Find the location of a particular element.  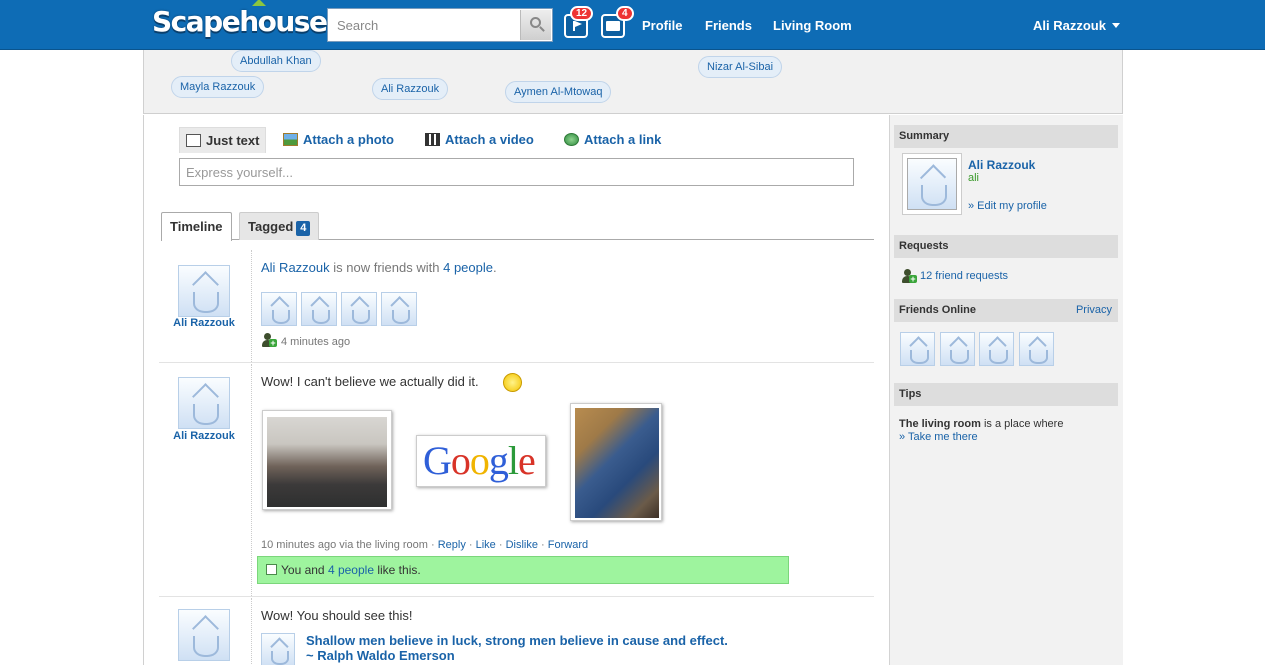

user-menu: Ali Razzouk is located at coordinates (1076, 25).